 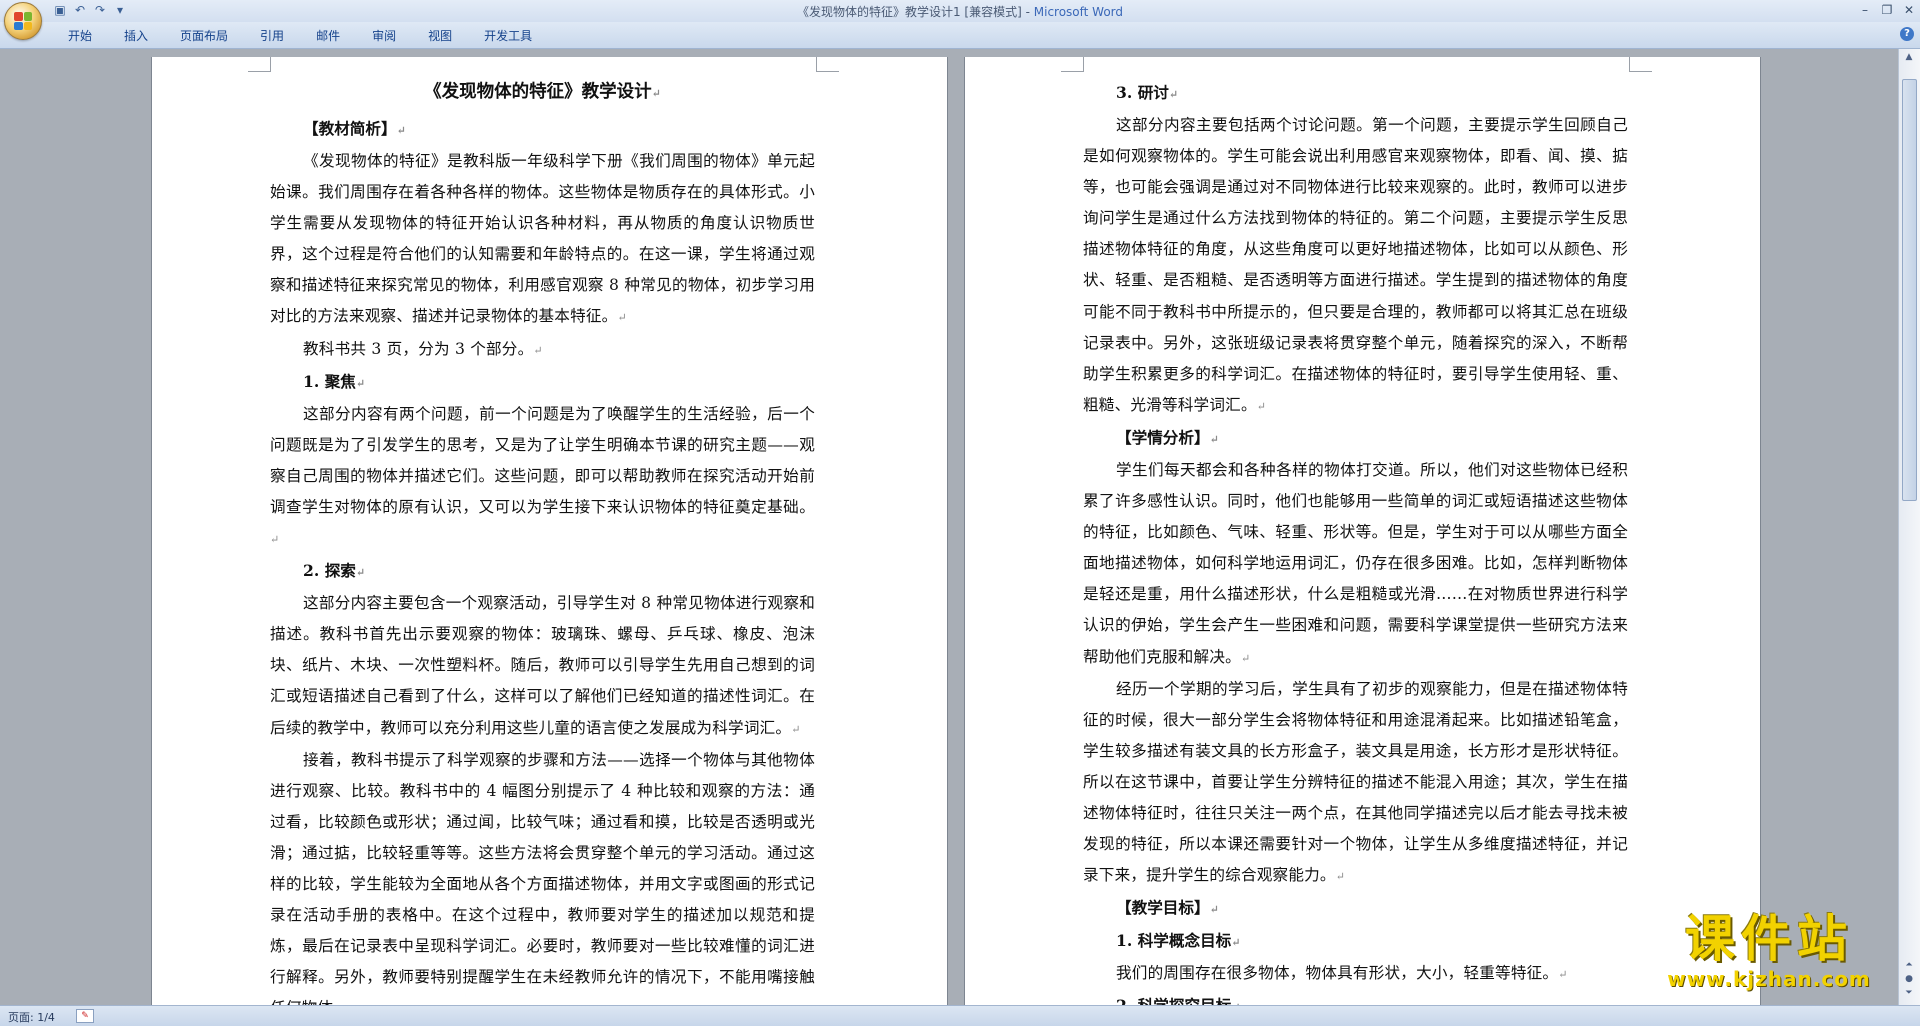 I want to click on page-count: 页面: 1/4, so click(x=31, y=1017).